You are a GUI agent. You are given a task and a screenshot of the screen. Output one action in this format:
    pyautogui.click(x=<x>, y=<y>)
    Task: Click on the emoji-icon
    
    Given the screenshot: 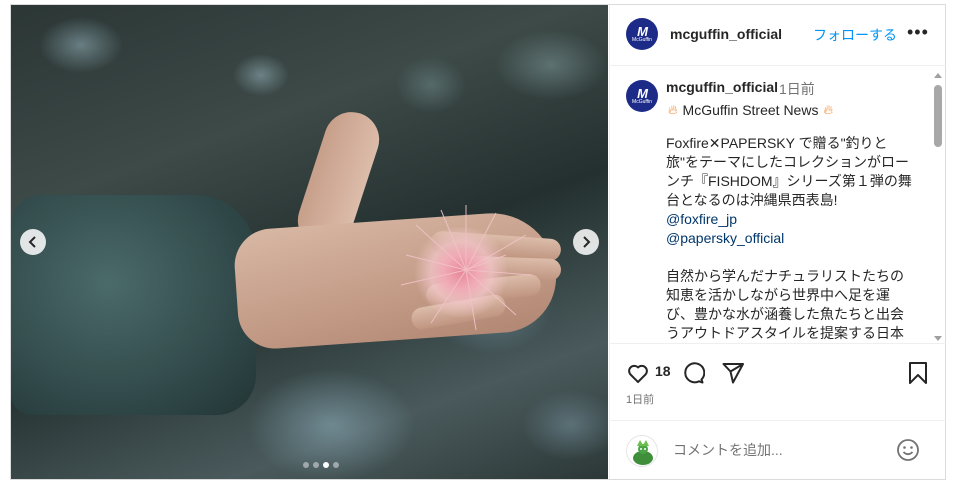 What is the action you would take?
    pyautogui.click(x=908, y=450)
    